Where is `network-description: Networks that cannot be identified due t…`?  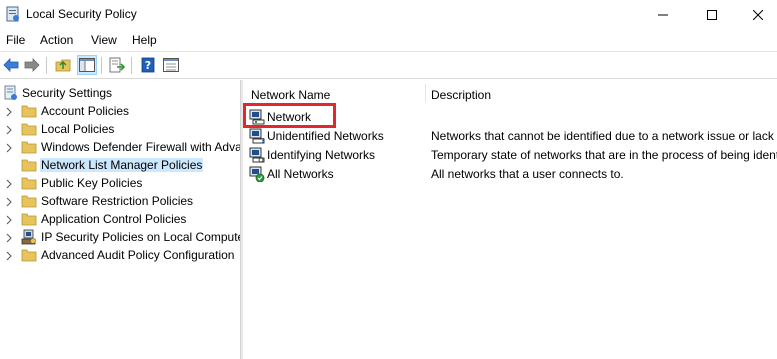 network-description: Networks that cannot be identified due t… is located at coordinates (602, 136).